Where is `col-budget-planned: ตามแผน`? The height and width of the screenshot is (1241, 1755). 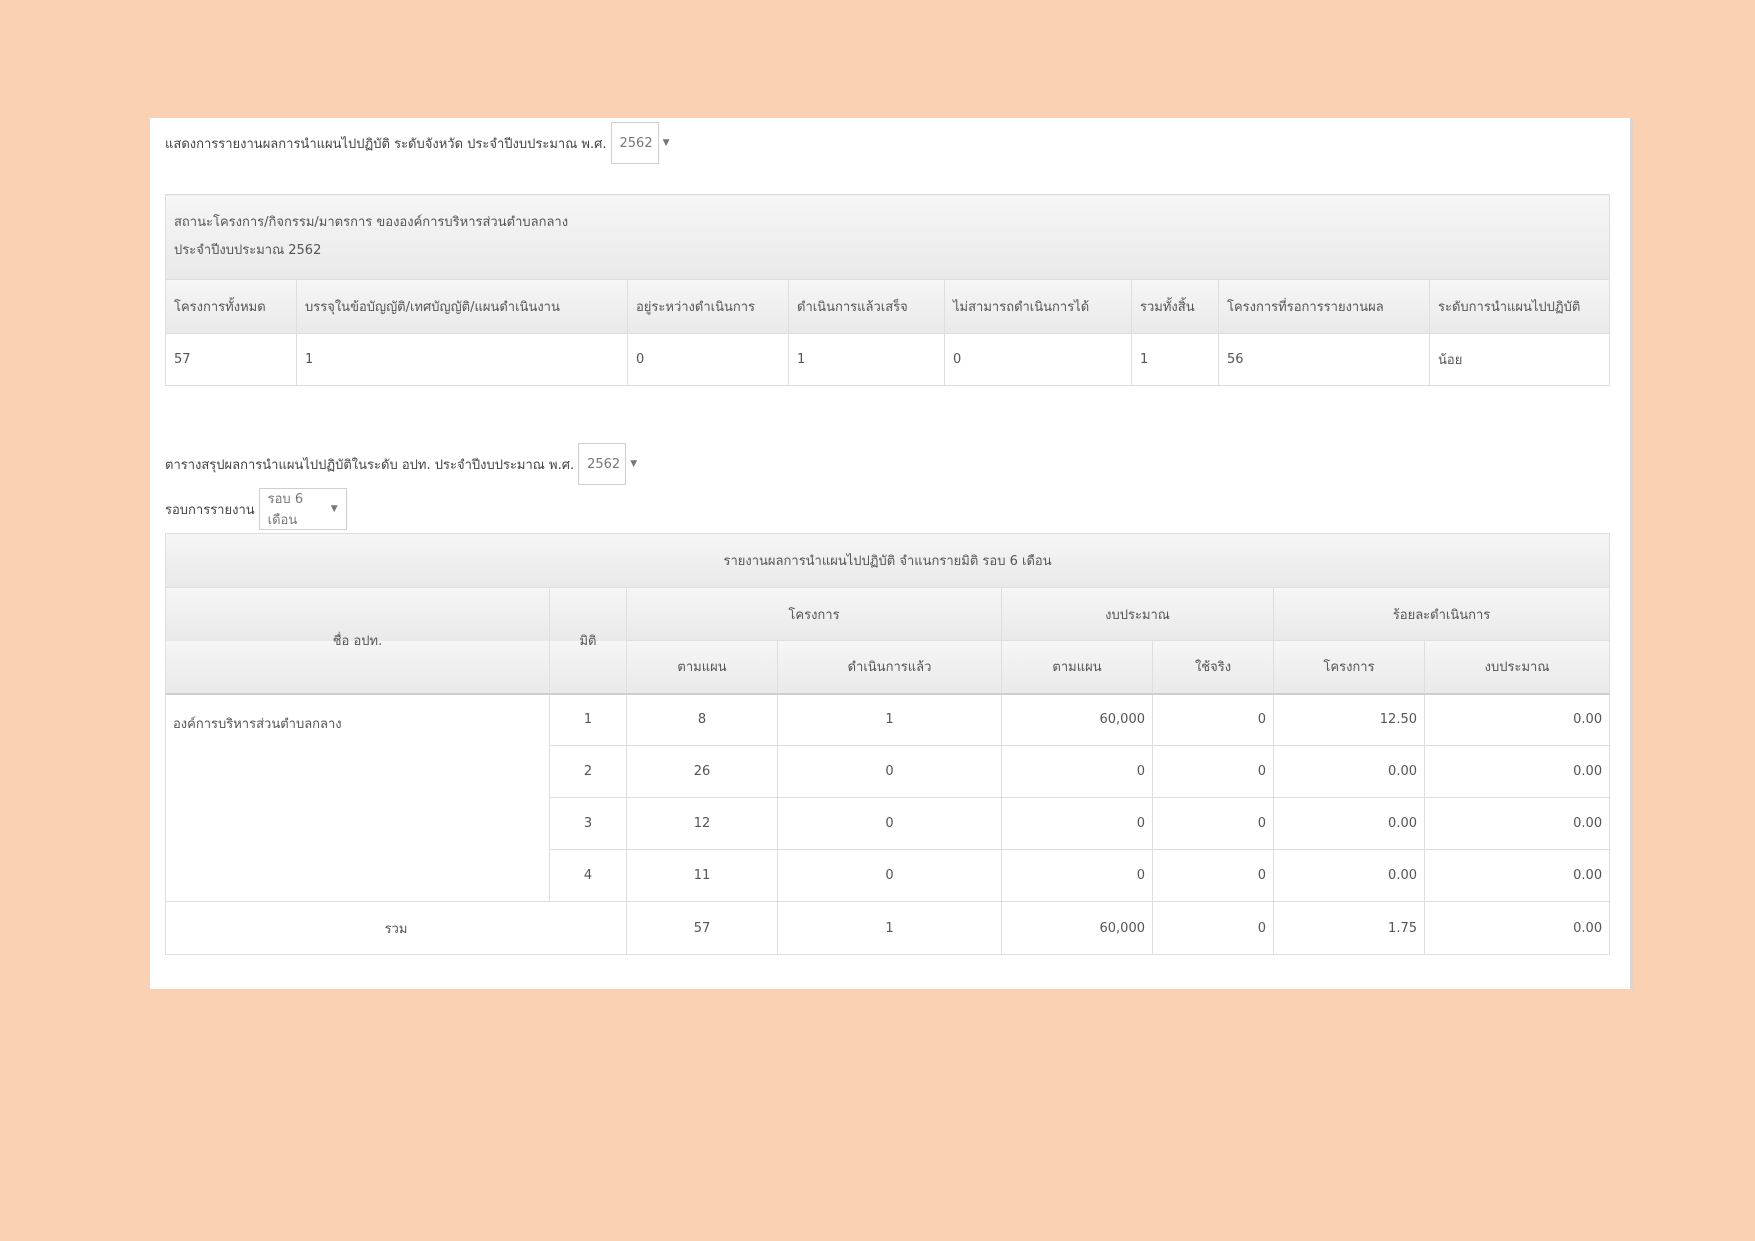 col-budget-planned: ตามแผน is located at coordinates (1077, 667).